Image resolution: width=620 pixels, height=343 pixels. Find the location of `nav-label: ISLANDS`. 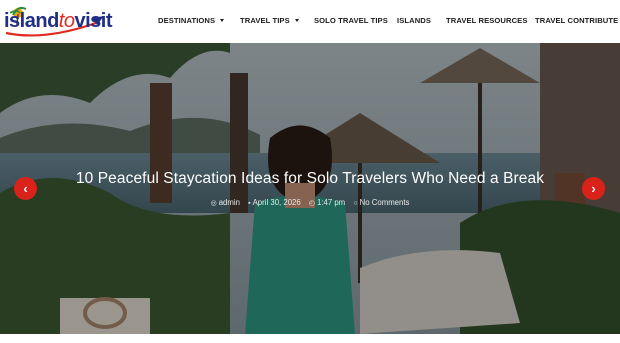

nav-label: ISLANDS is located at coordinates (414, 20).